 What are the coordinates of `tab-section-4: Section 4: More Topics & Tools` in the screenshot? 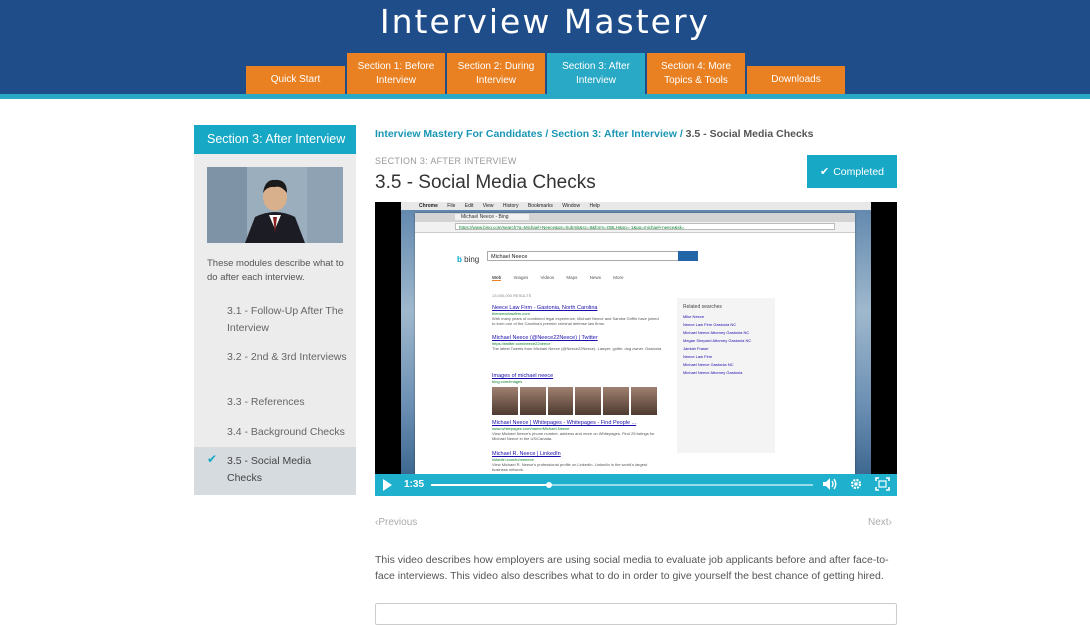 It's located at (696, 73).